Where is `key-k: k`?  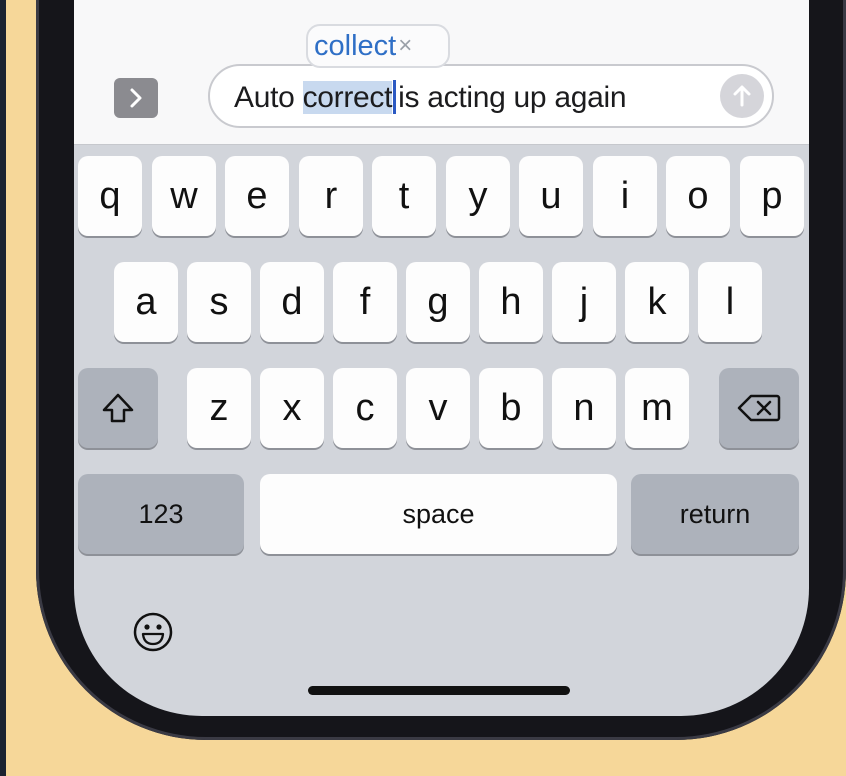 key-k: k is located at coordinates (657, 302).